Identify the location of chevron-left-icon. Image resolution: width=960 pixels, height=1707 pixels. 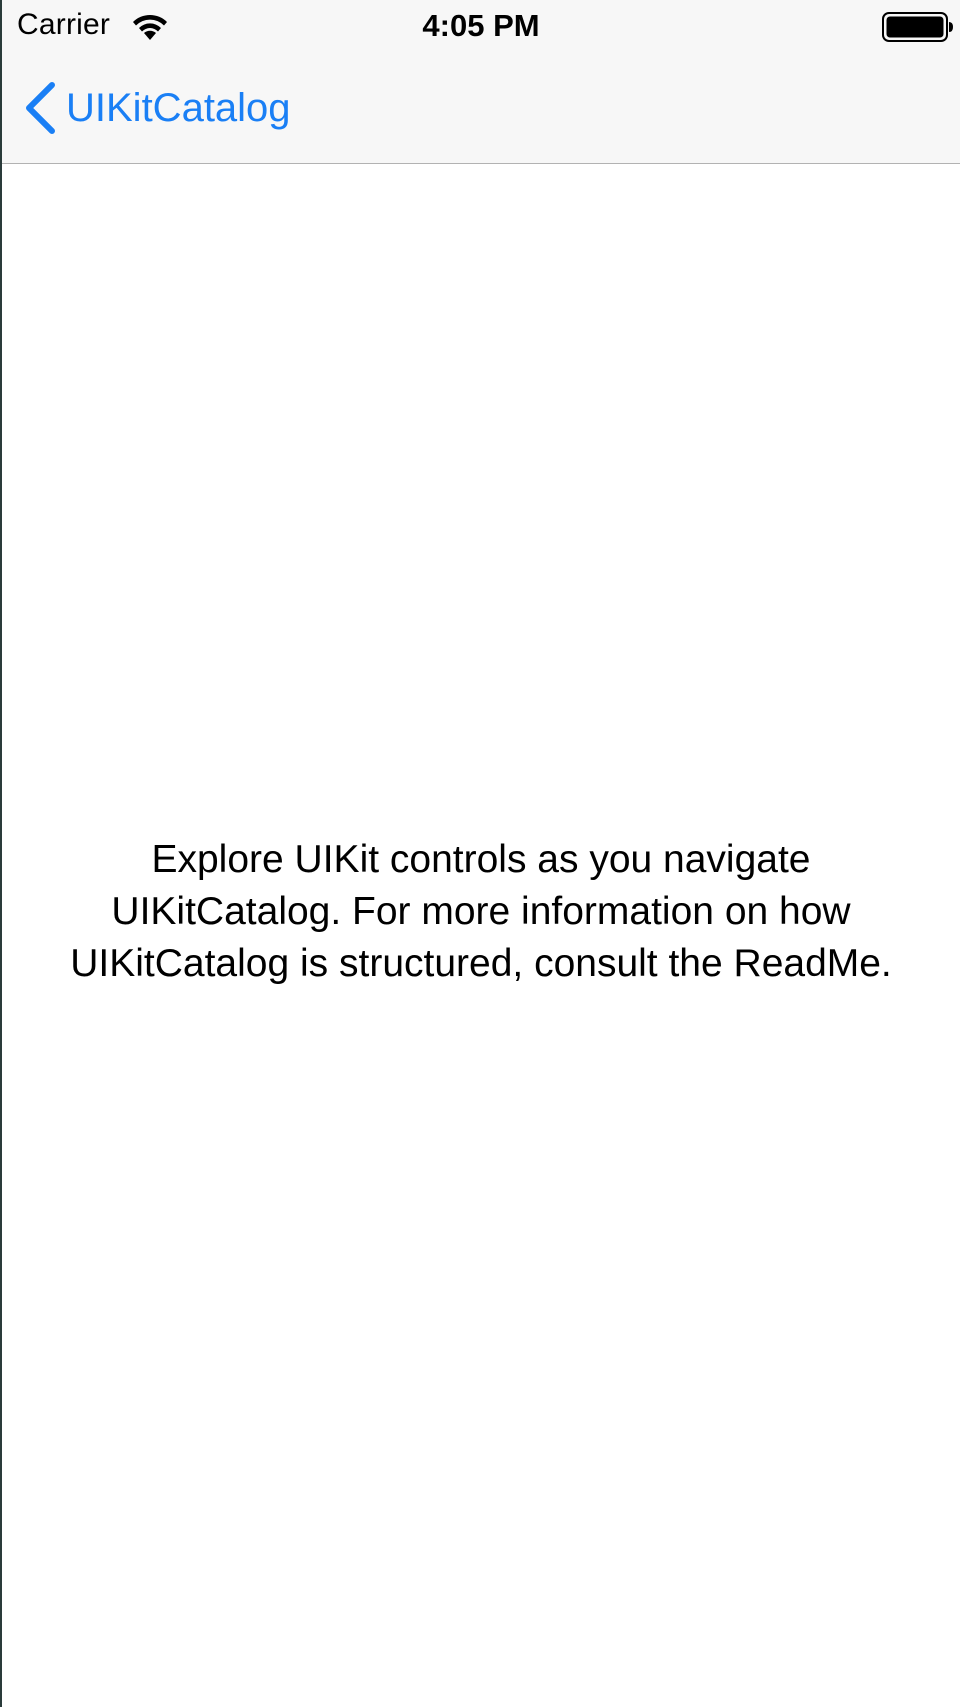
(40, 108).